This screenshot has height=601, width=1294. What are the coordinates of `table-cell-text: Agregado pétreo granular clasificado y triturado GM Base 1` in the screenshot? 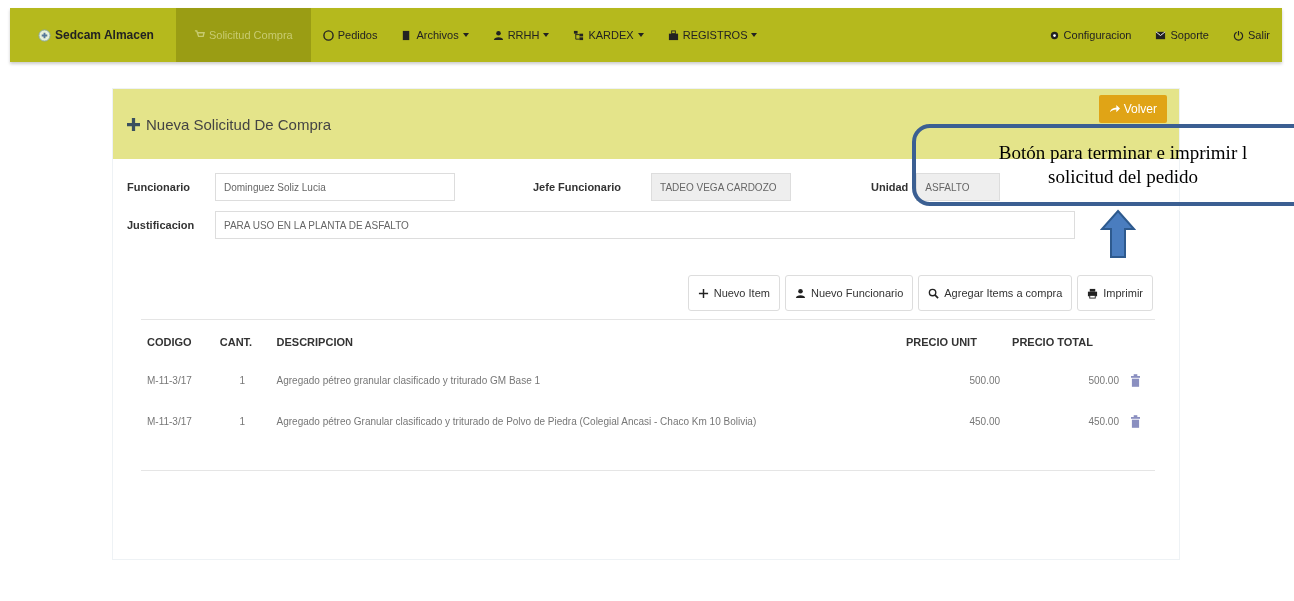 It's located at (408, 381).